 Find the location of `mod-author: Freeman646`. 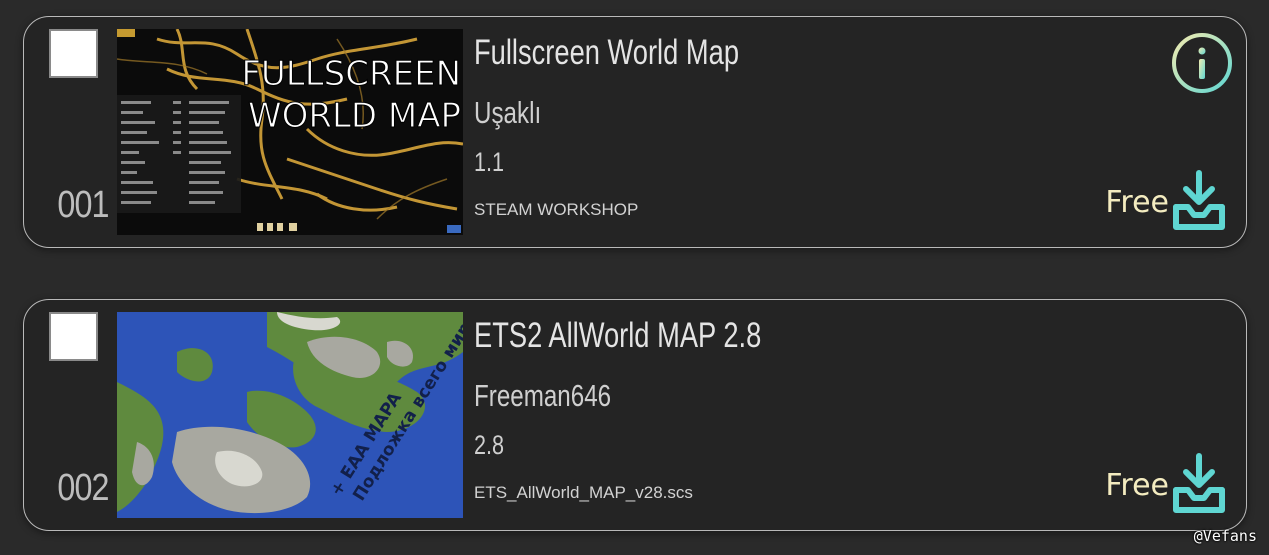

mod-author: Freeman646 is located at coordinates (543, 395).